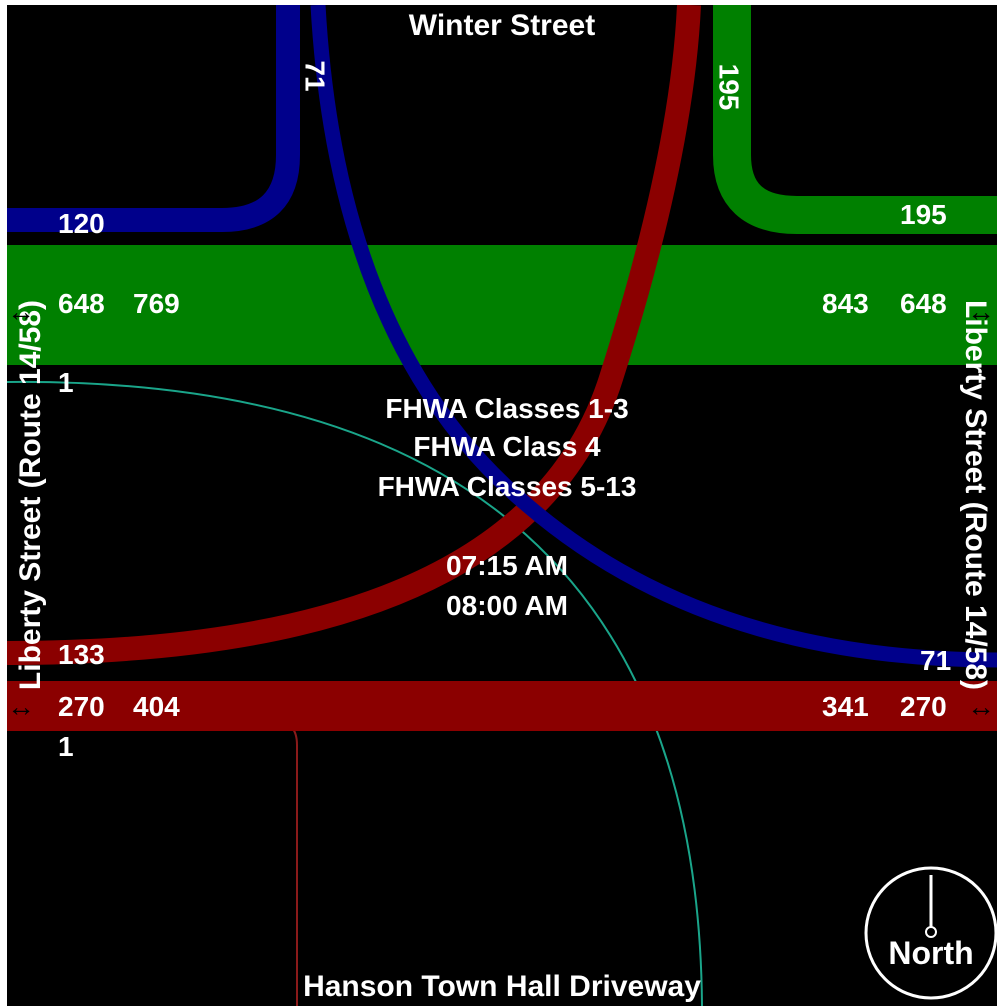 The width and height of the screenshot is (997, 1006). I want to click on volume-green-right-1: 843, so click(845, 303).